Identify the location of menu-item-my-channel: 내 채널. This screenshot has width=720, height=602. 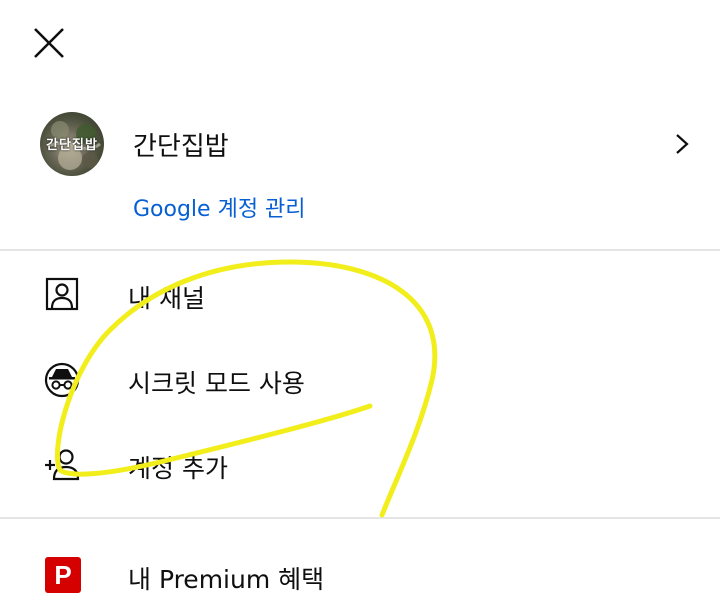
(360, 295).